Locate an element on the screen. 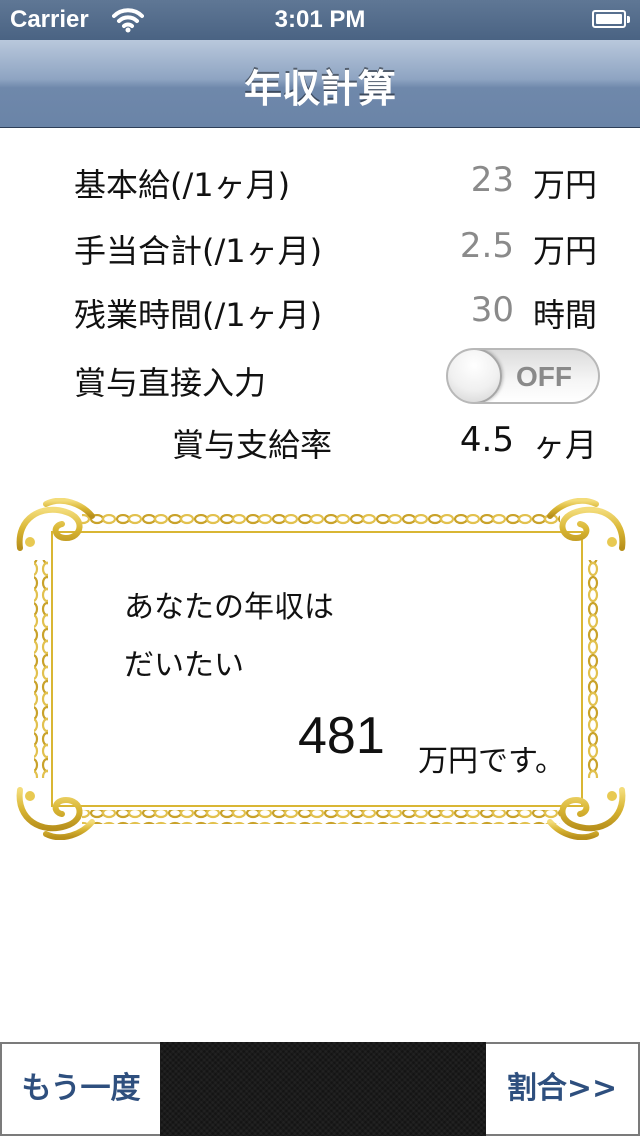 The image size is (640, 1136). page-title: 年収計算 is located at coordinates (319, 89).